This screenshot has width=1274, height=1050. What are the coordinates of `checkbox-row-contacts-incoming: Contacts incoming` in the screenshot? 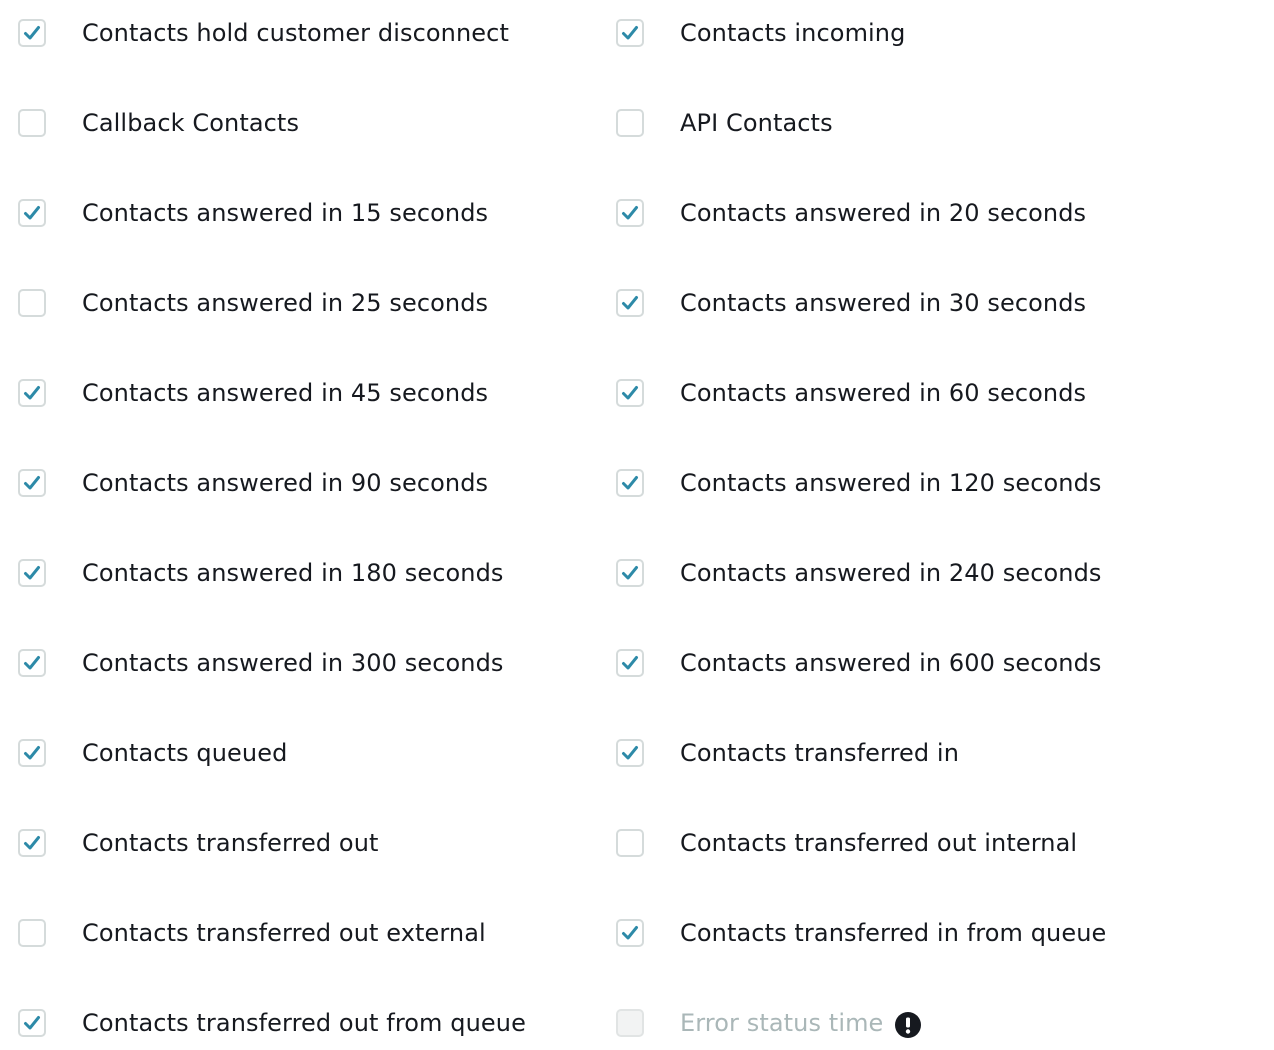 It's located at (760, 33).